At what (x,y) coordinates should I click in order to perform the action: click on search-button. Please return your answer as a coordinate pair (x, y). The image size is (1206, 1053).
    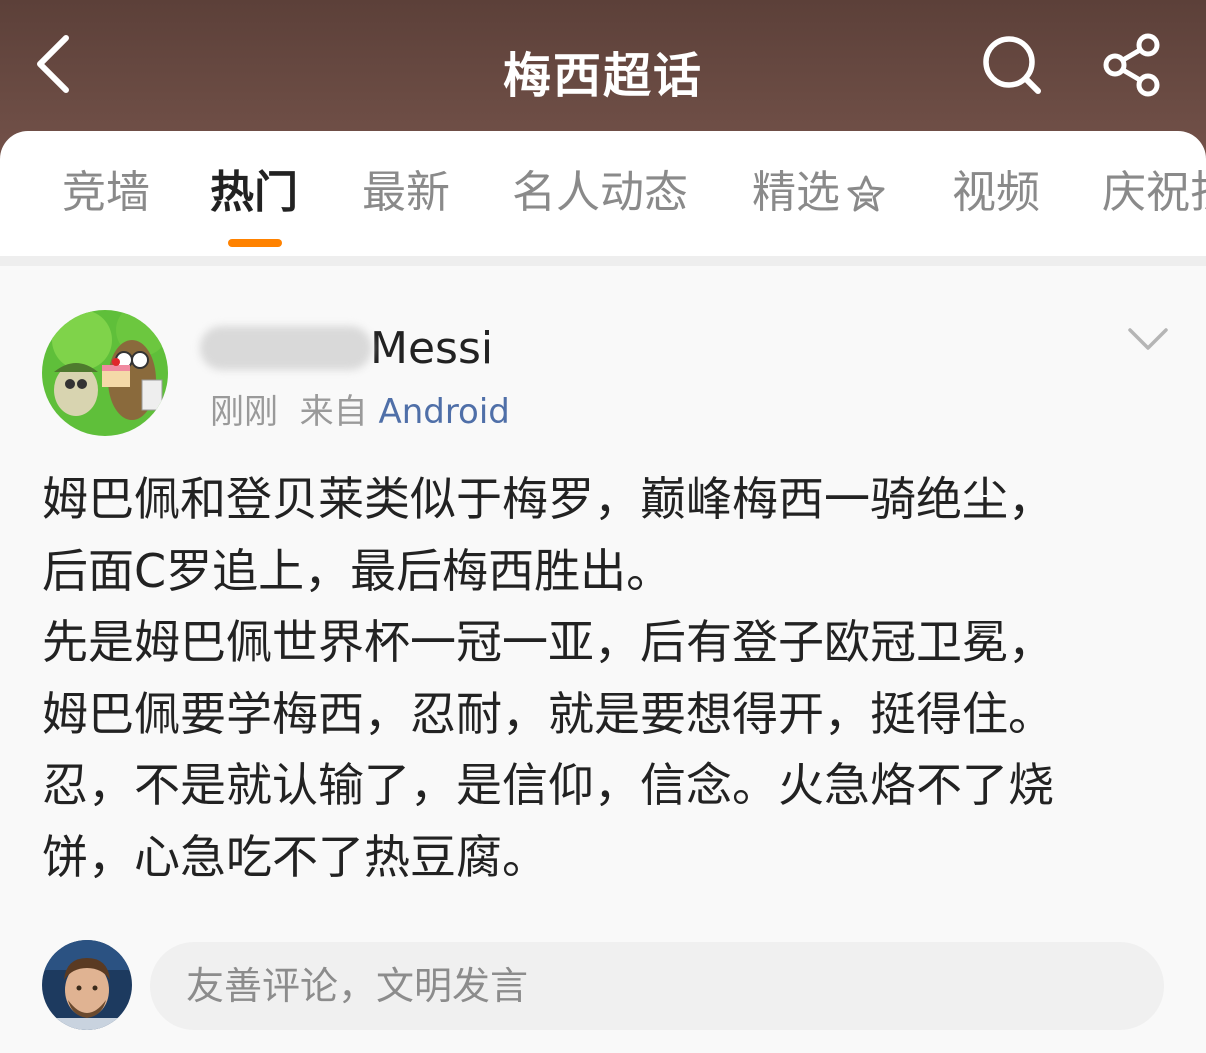
    Looking at the image, I should click on (1013, 65).